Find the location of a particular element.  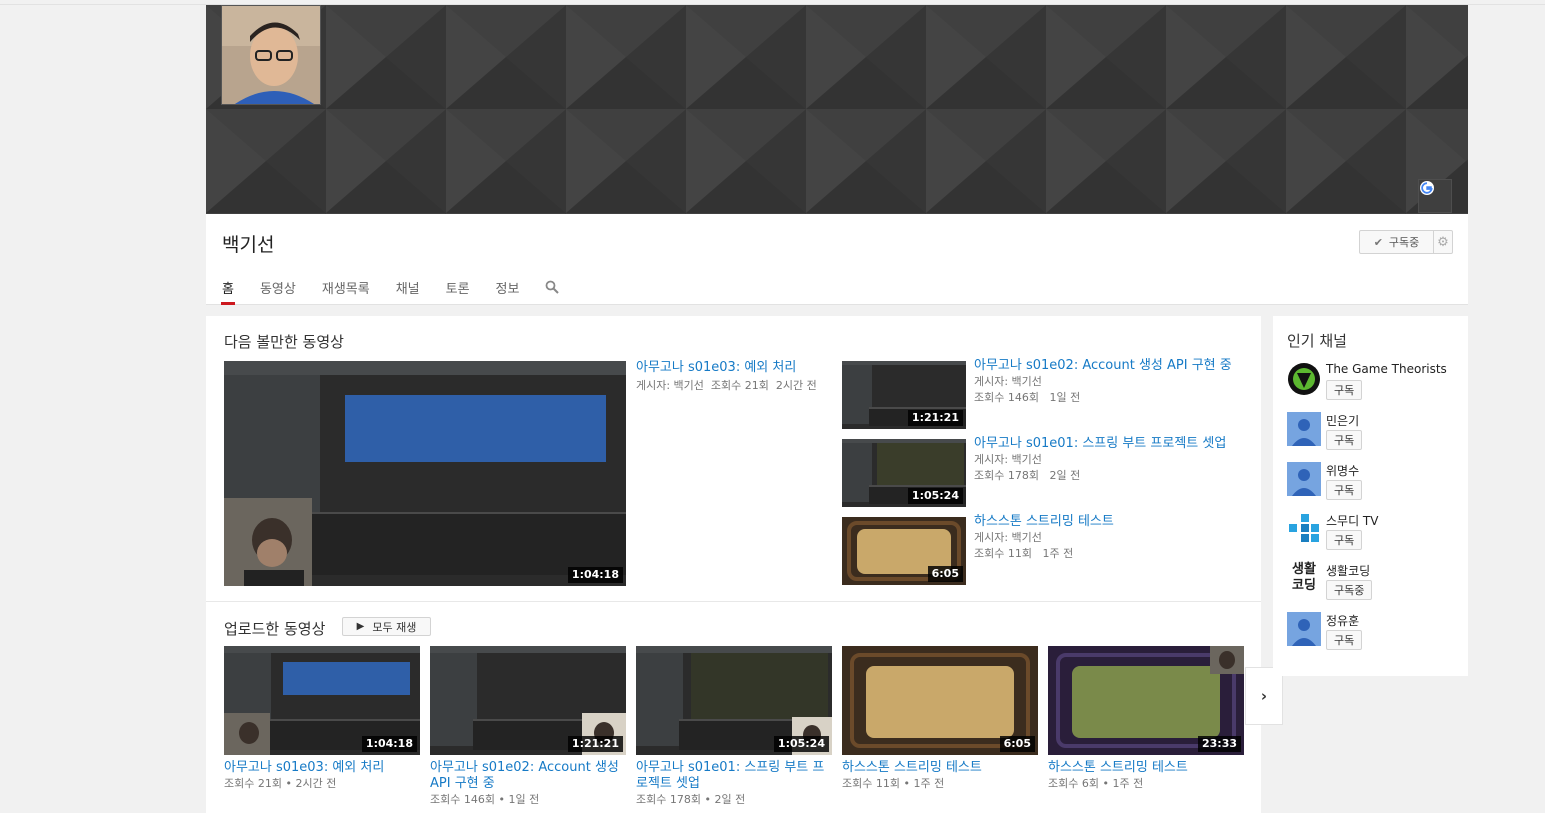

upload-video-title: 아무고나 s01e03: 예외 처리 is located at coordinates (304, 768).